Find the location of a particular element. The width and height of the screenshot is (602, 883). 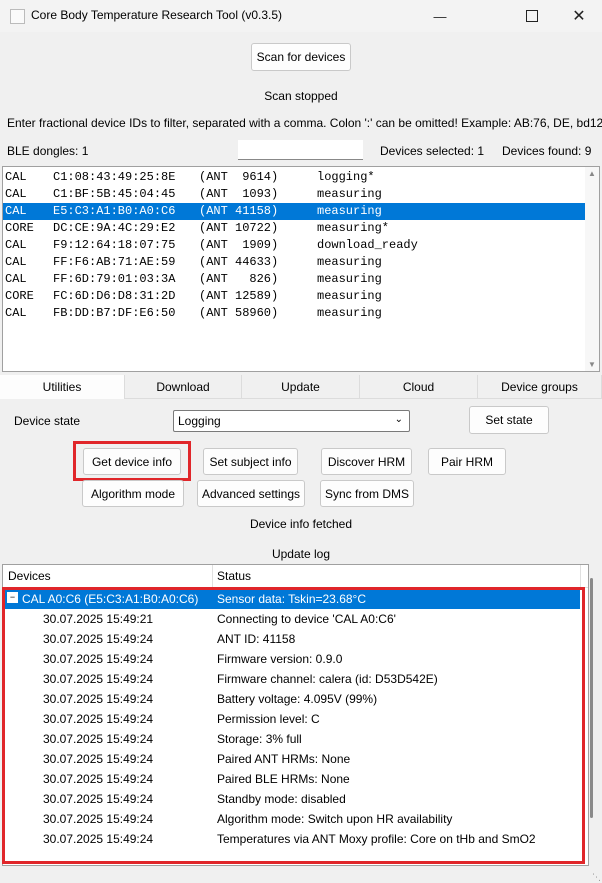

log-parent-status: Sensor data: Tskin=23.68°C is located at coordinates (292, 599).